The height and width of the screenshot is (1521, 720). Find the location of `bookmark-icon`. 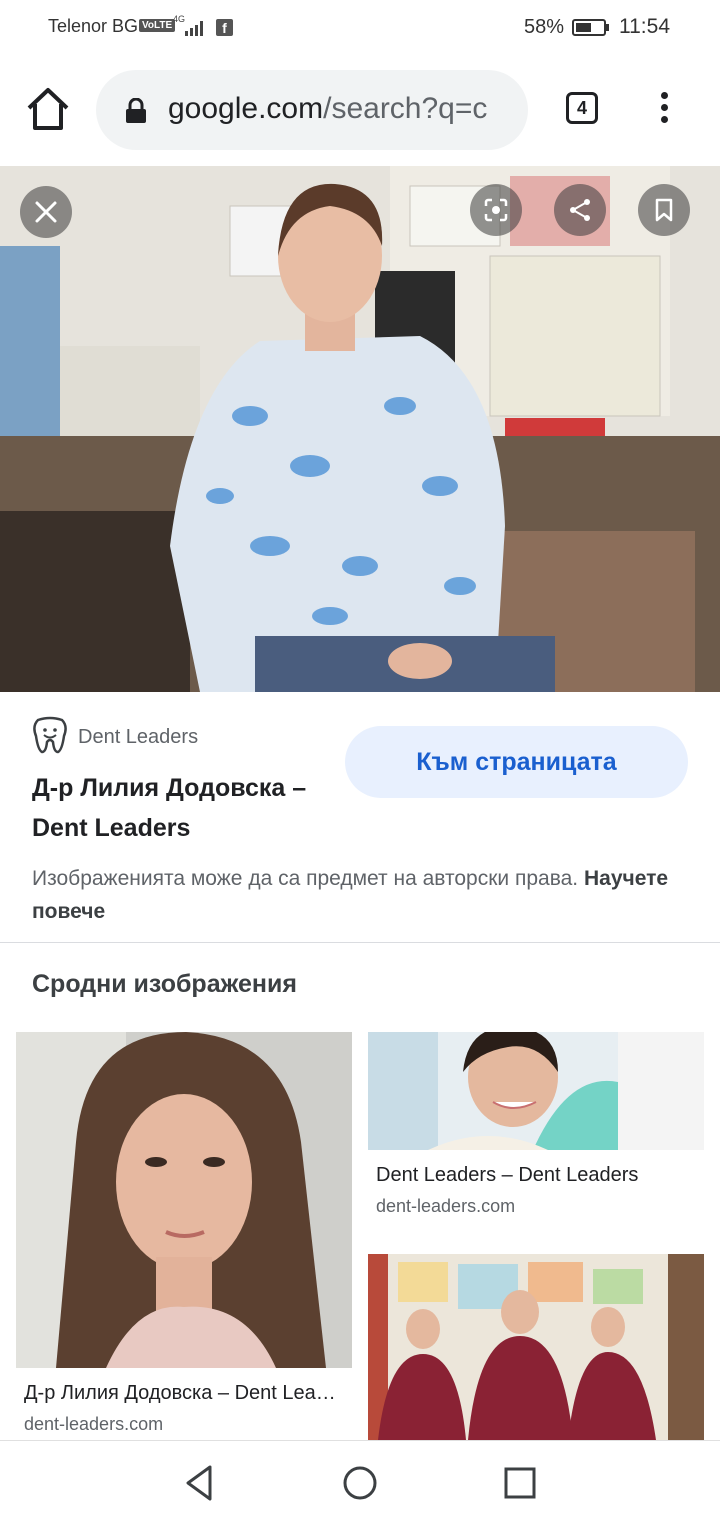

bookmark-icon is located at coordinates (664, 210).